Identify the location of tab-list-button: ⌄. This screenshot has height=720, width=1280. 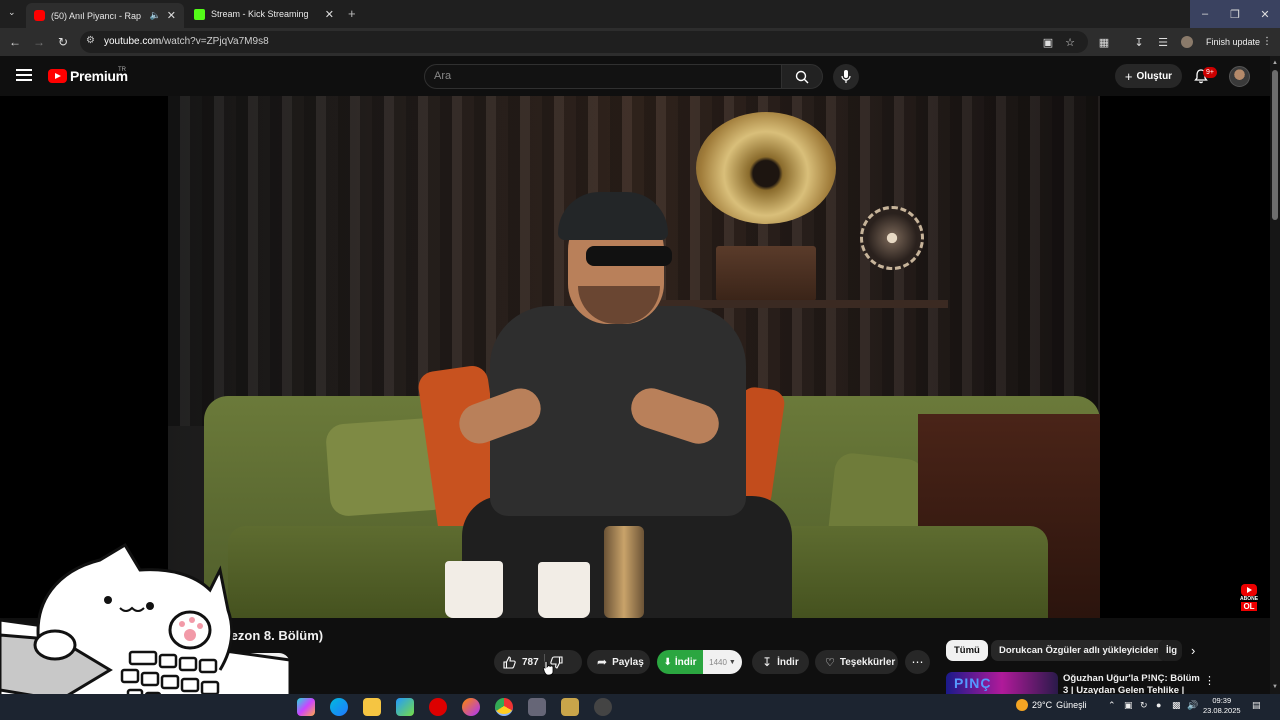
(12, 12).